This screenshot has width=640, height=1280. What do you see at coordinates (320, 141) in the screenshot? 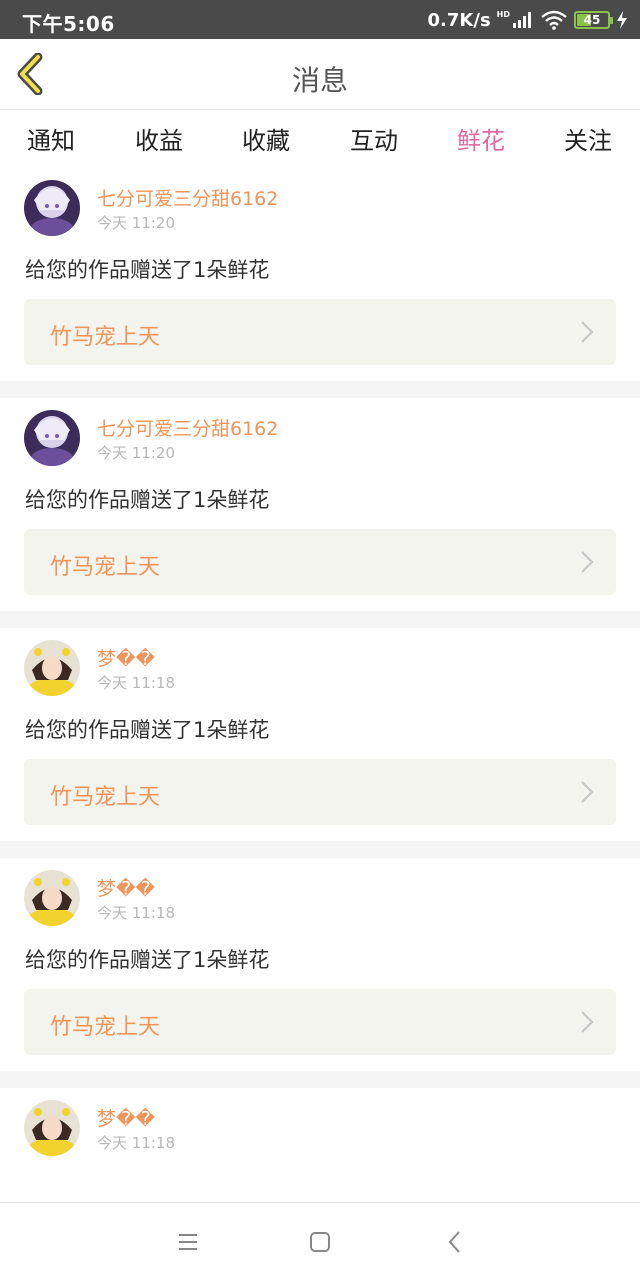
I see `tab-bar: 通知 收益 收藏 互动 鲜花 关注` at bounding box center [320, 141].